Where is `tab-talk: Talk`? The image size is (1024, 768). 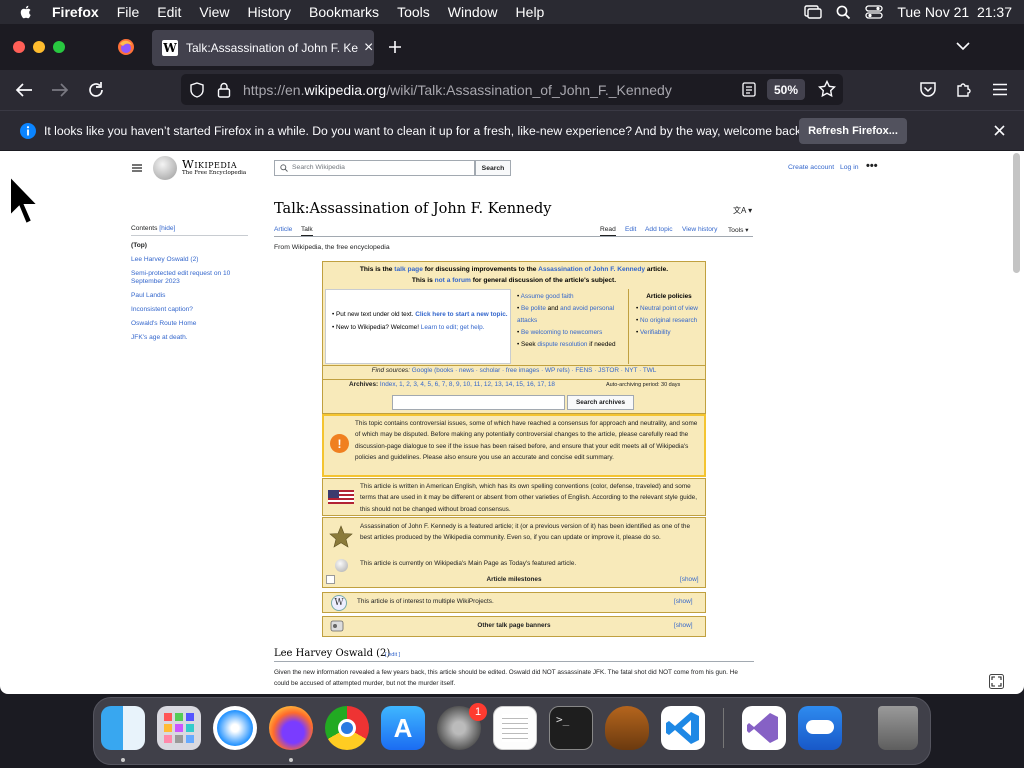 tab-talk: Talk is located at coordinates (307, 231).